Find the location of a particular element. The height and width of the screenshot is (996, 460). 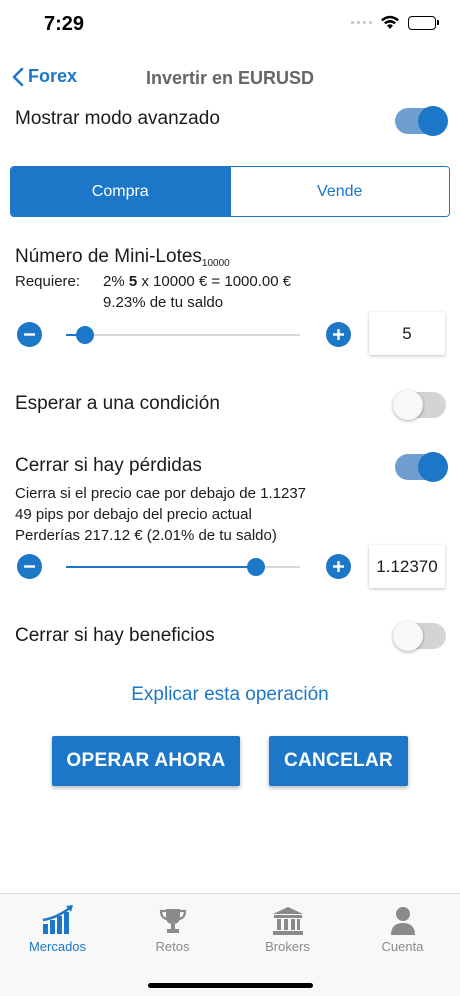

stop-loss-slider is located at coordinates (183, 567).